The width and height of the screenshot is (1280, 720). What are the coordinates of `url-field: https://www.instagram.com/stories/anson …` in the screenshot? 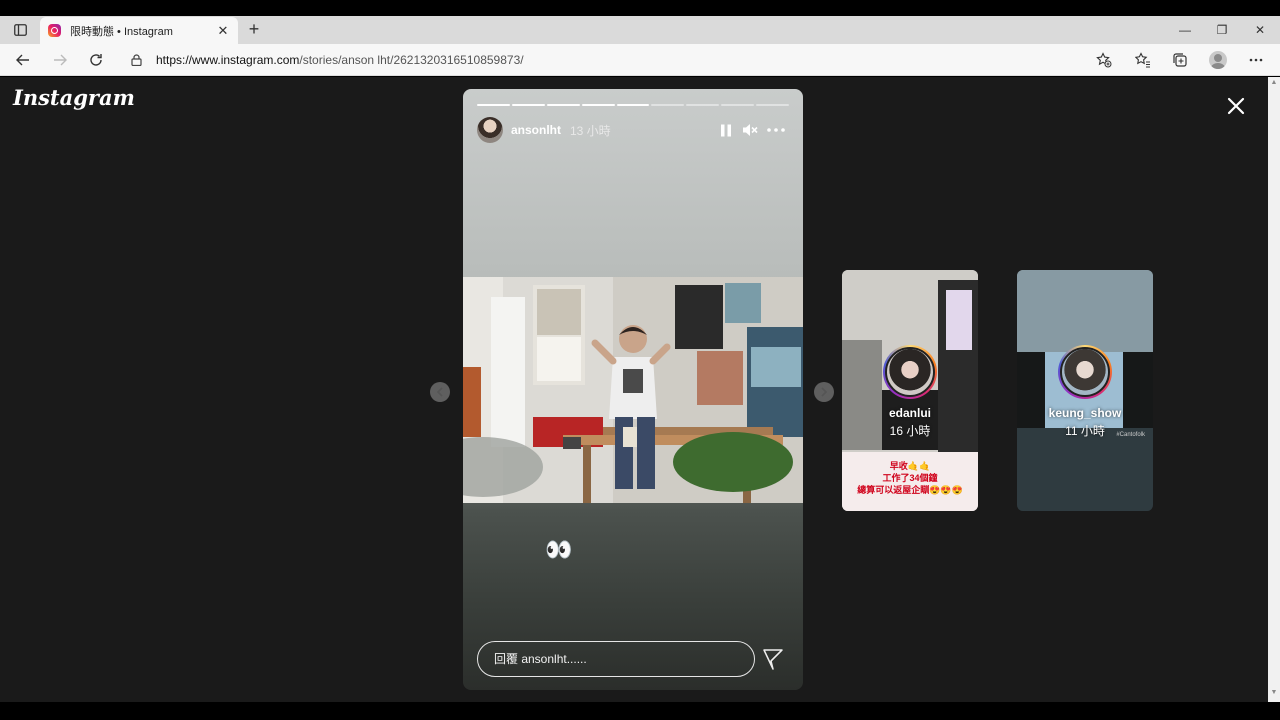 It's located at (607, 60).